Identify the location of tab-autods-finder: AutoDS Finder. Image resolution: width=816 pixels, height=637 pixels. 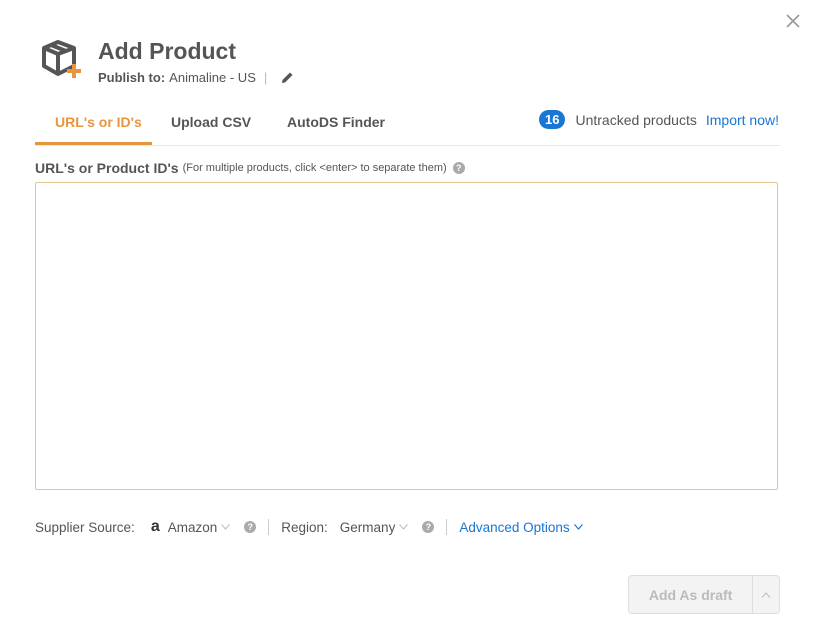
(336, 122).